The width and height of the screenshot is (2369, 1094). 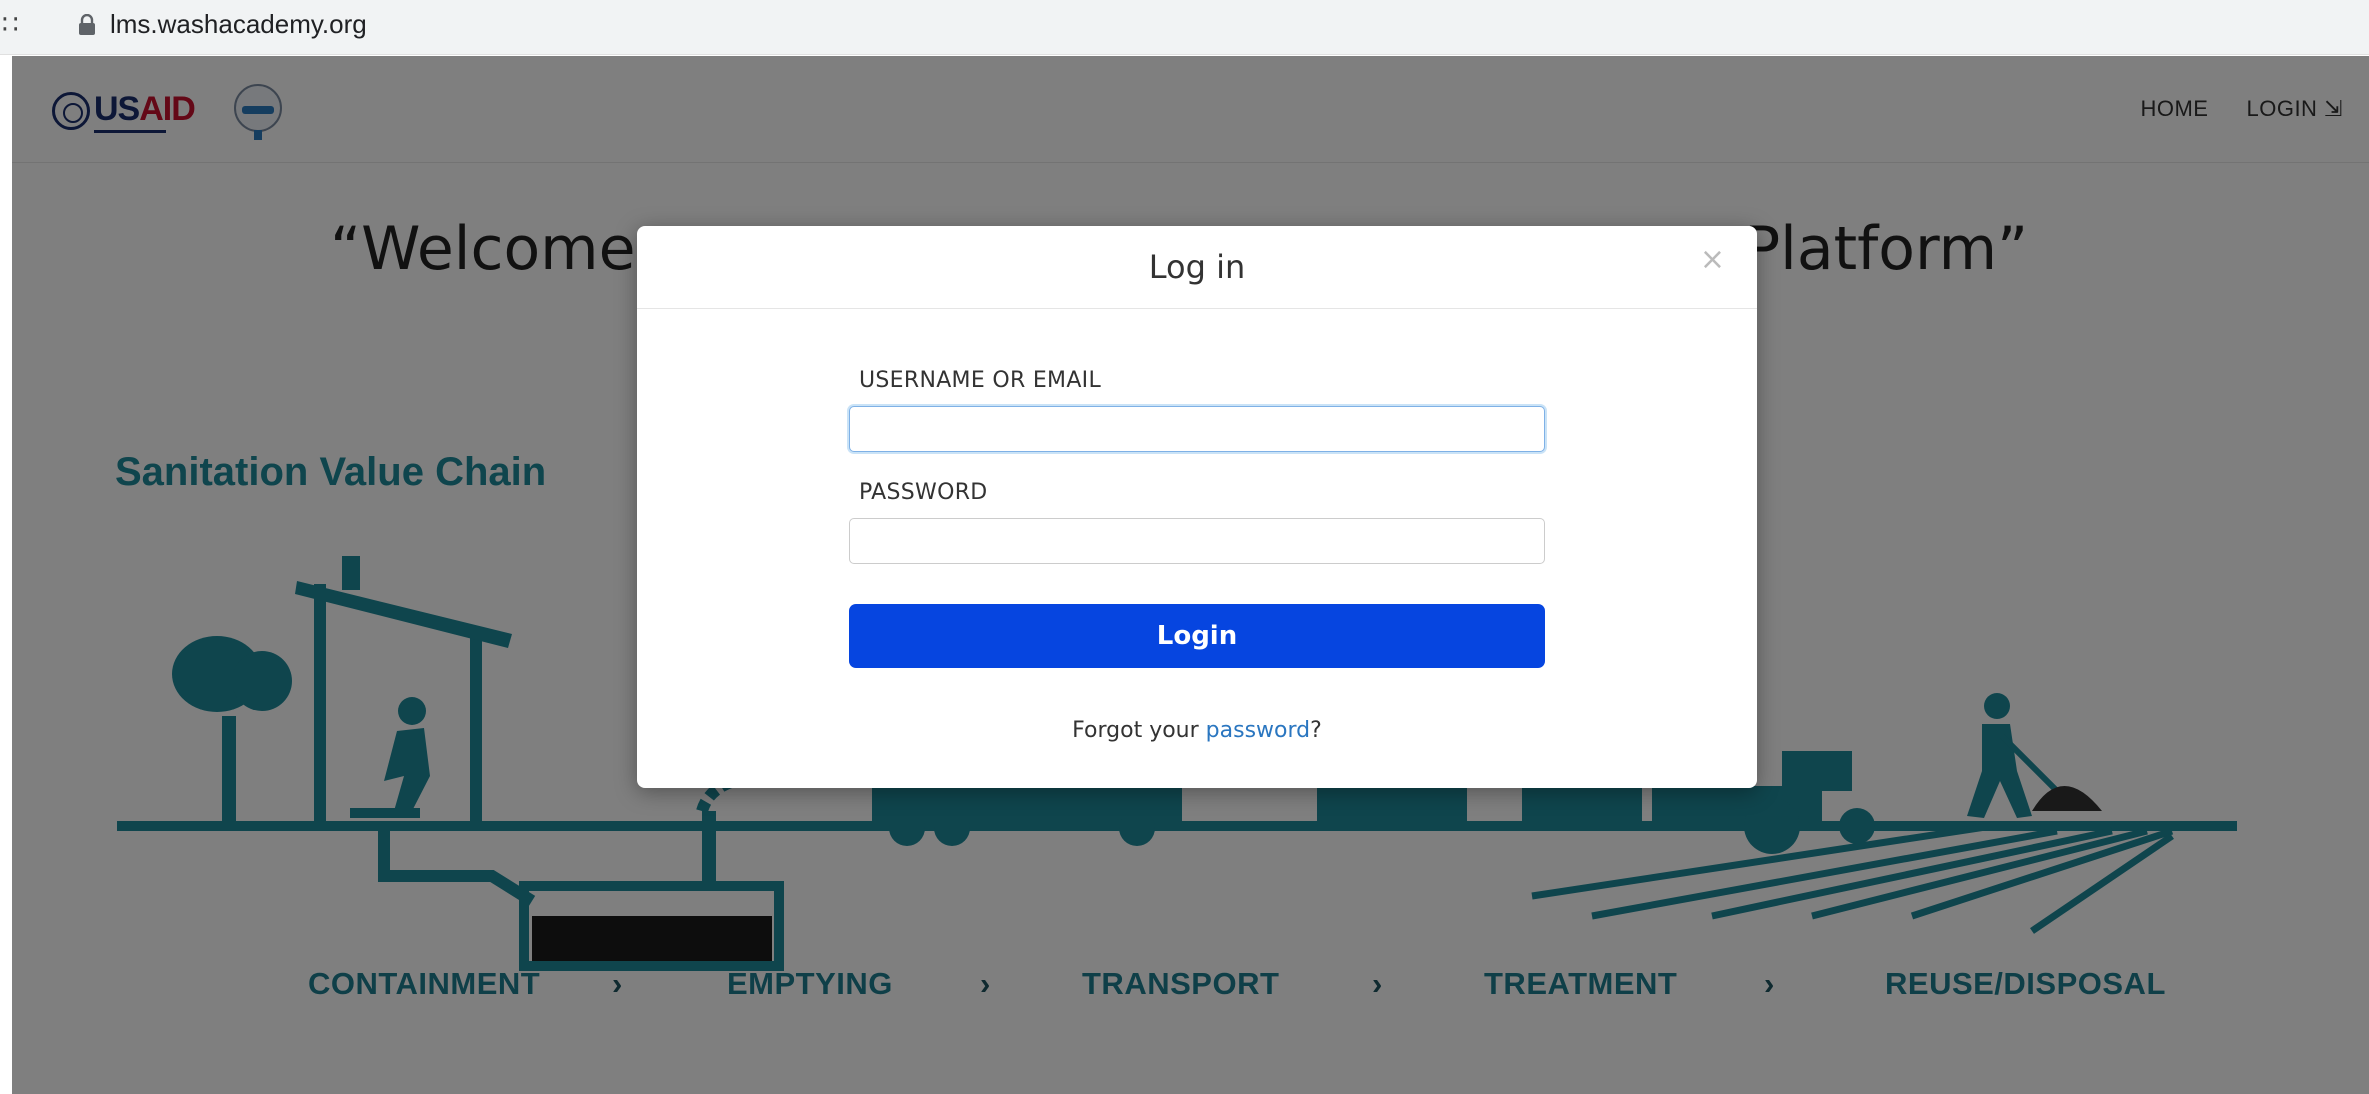 I want to click on password-label: PASSWORD, so click(x=923, y=492).